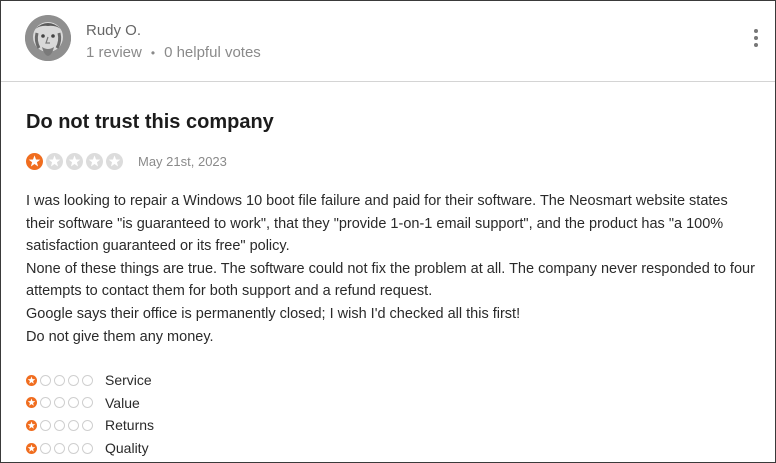 This screenshot has height=463, width=776. I want to click on sub-rating-quality: Quality, so click(90, 448).